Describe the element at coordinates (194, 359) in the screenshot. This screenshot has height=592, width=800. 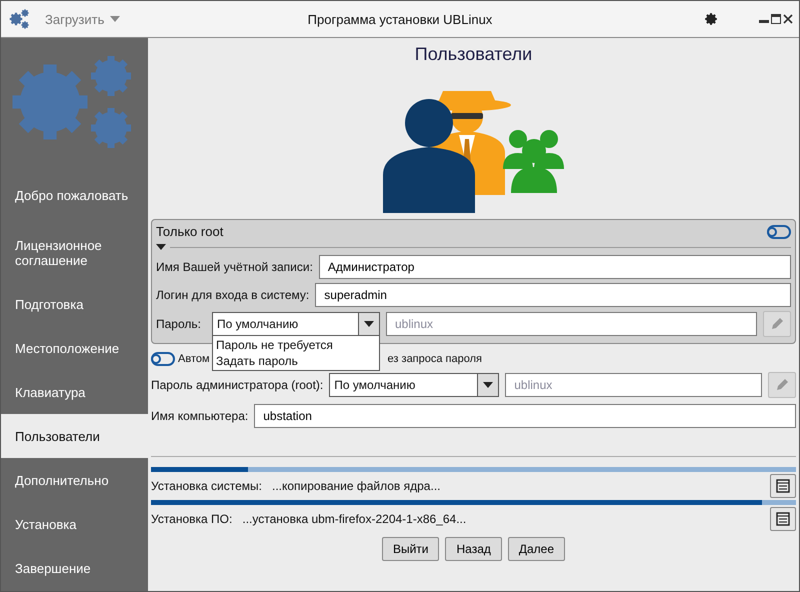
I see `autologin-label: Автом` at that location.